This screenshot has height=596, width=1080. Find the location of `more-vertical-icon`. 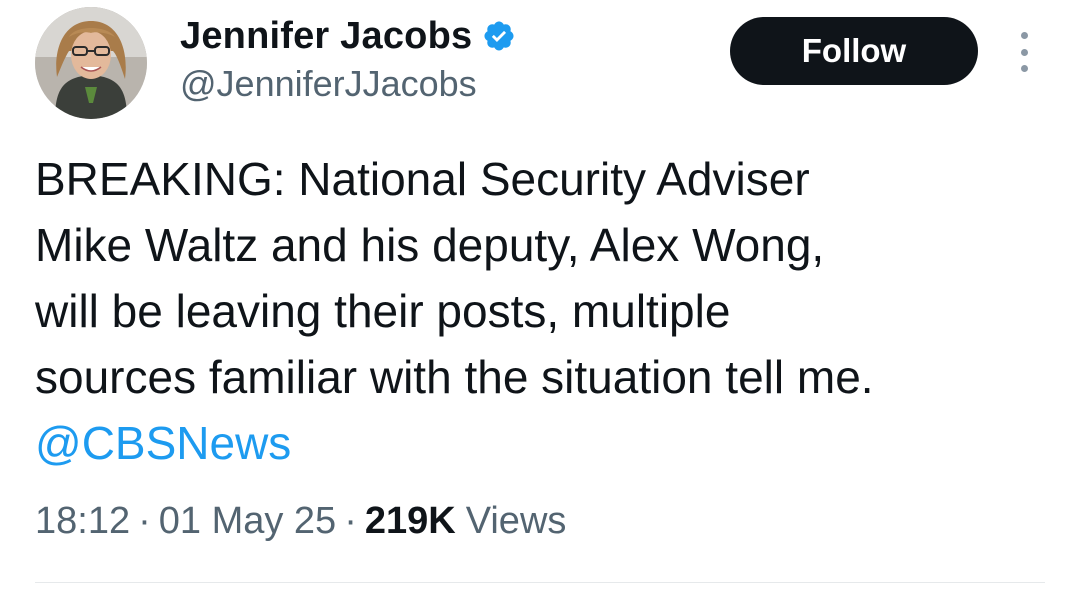

more-vertical-icon is located at coordinates (1024, 52).